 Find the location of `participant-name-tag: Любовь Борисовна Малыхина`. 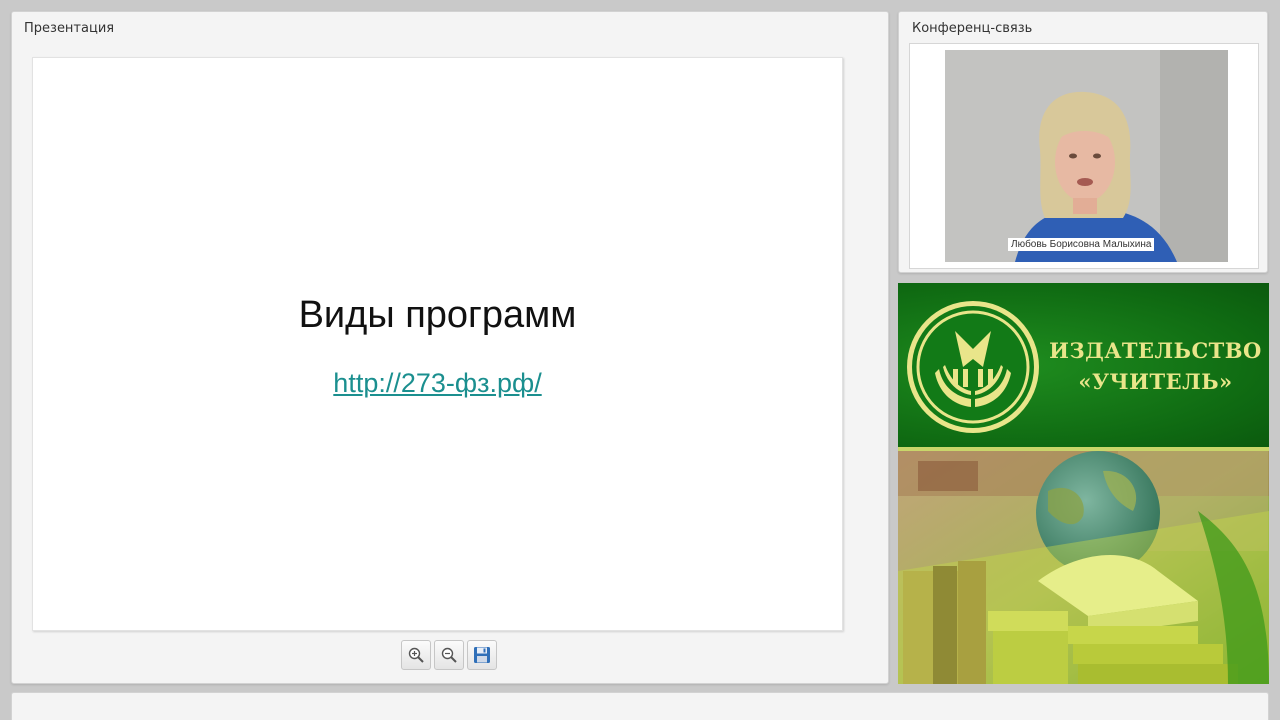

participant-name-tag: Любовь Борисовна Малыхина is located at coordinates (1081, 244).